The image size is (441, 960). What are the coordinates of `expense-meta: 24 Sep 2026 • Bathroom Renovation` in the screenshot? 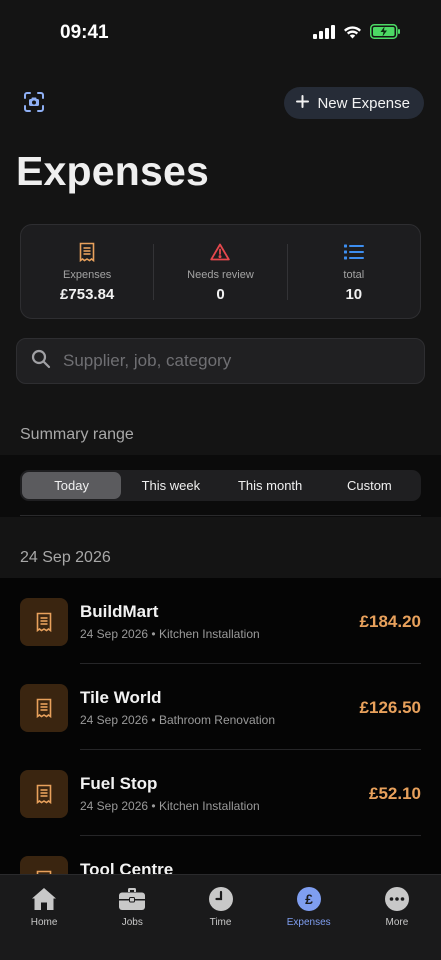 It's located at (178, 720).